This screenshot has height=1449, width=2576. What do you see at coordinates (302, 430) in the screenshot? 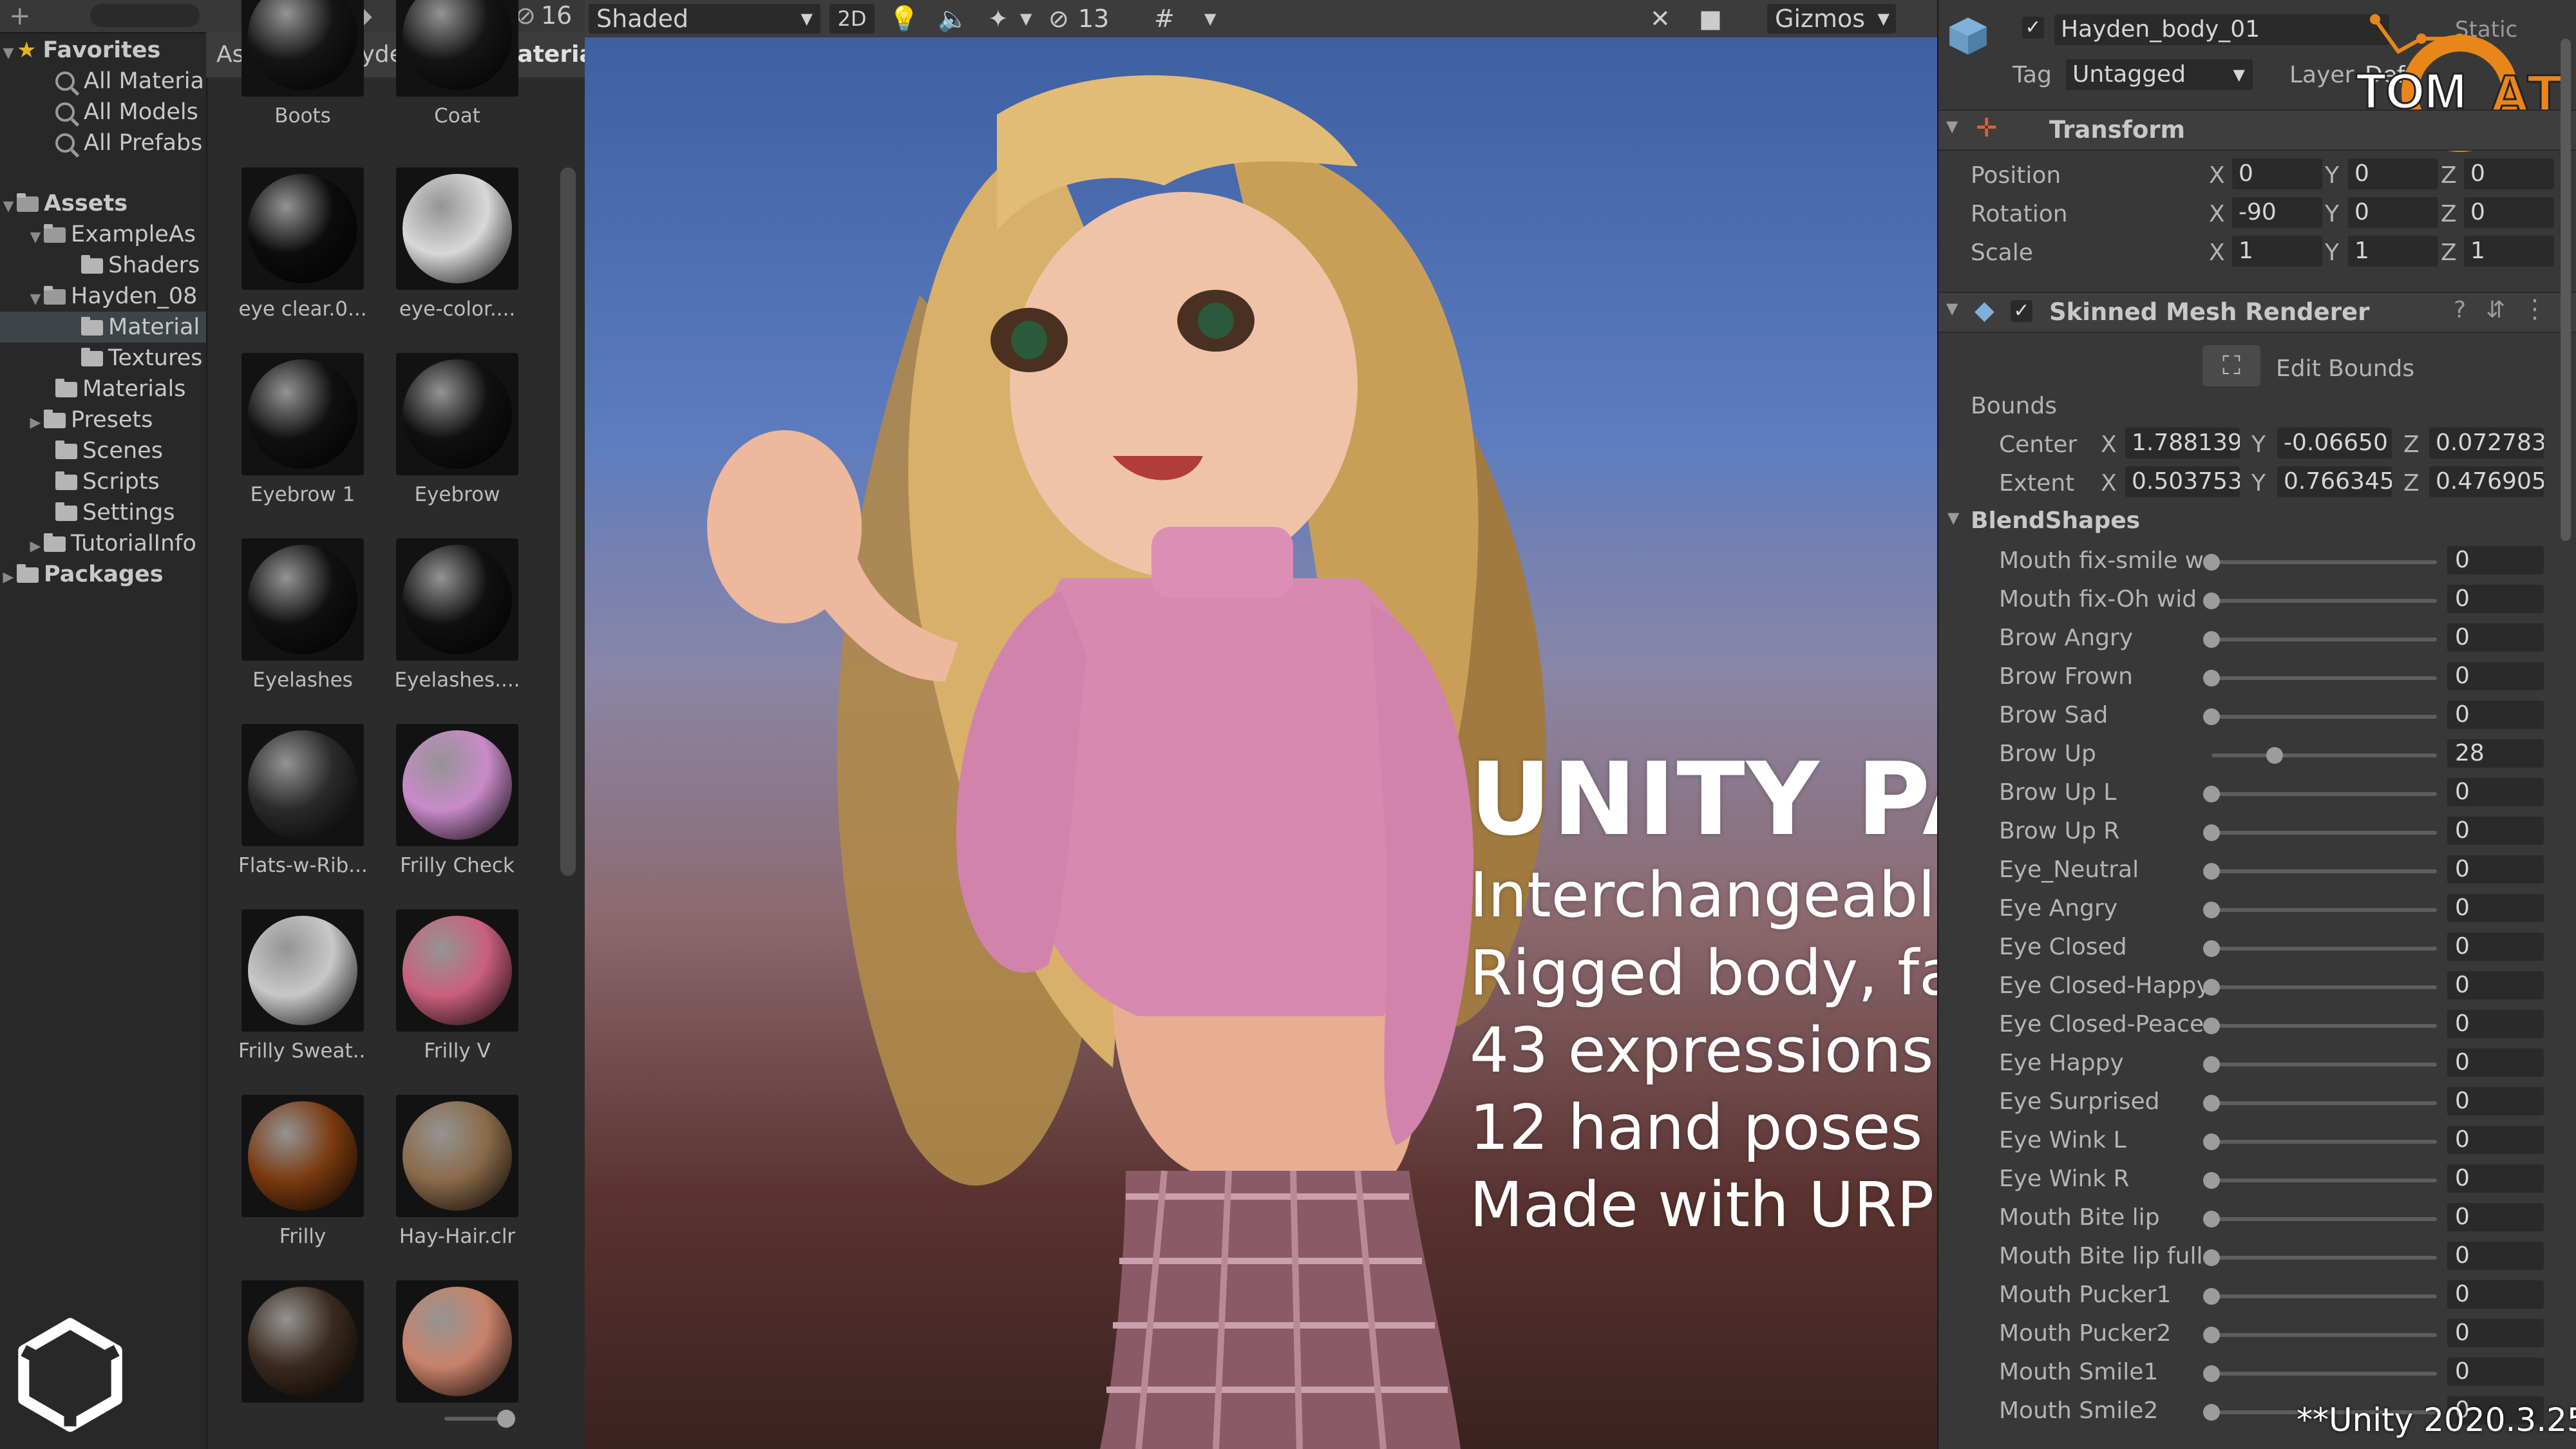
I see `material-tile: Eyebrow 1` at bounding box center [302, 430].